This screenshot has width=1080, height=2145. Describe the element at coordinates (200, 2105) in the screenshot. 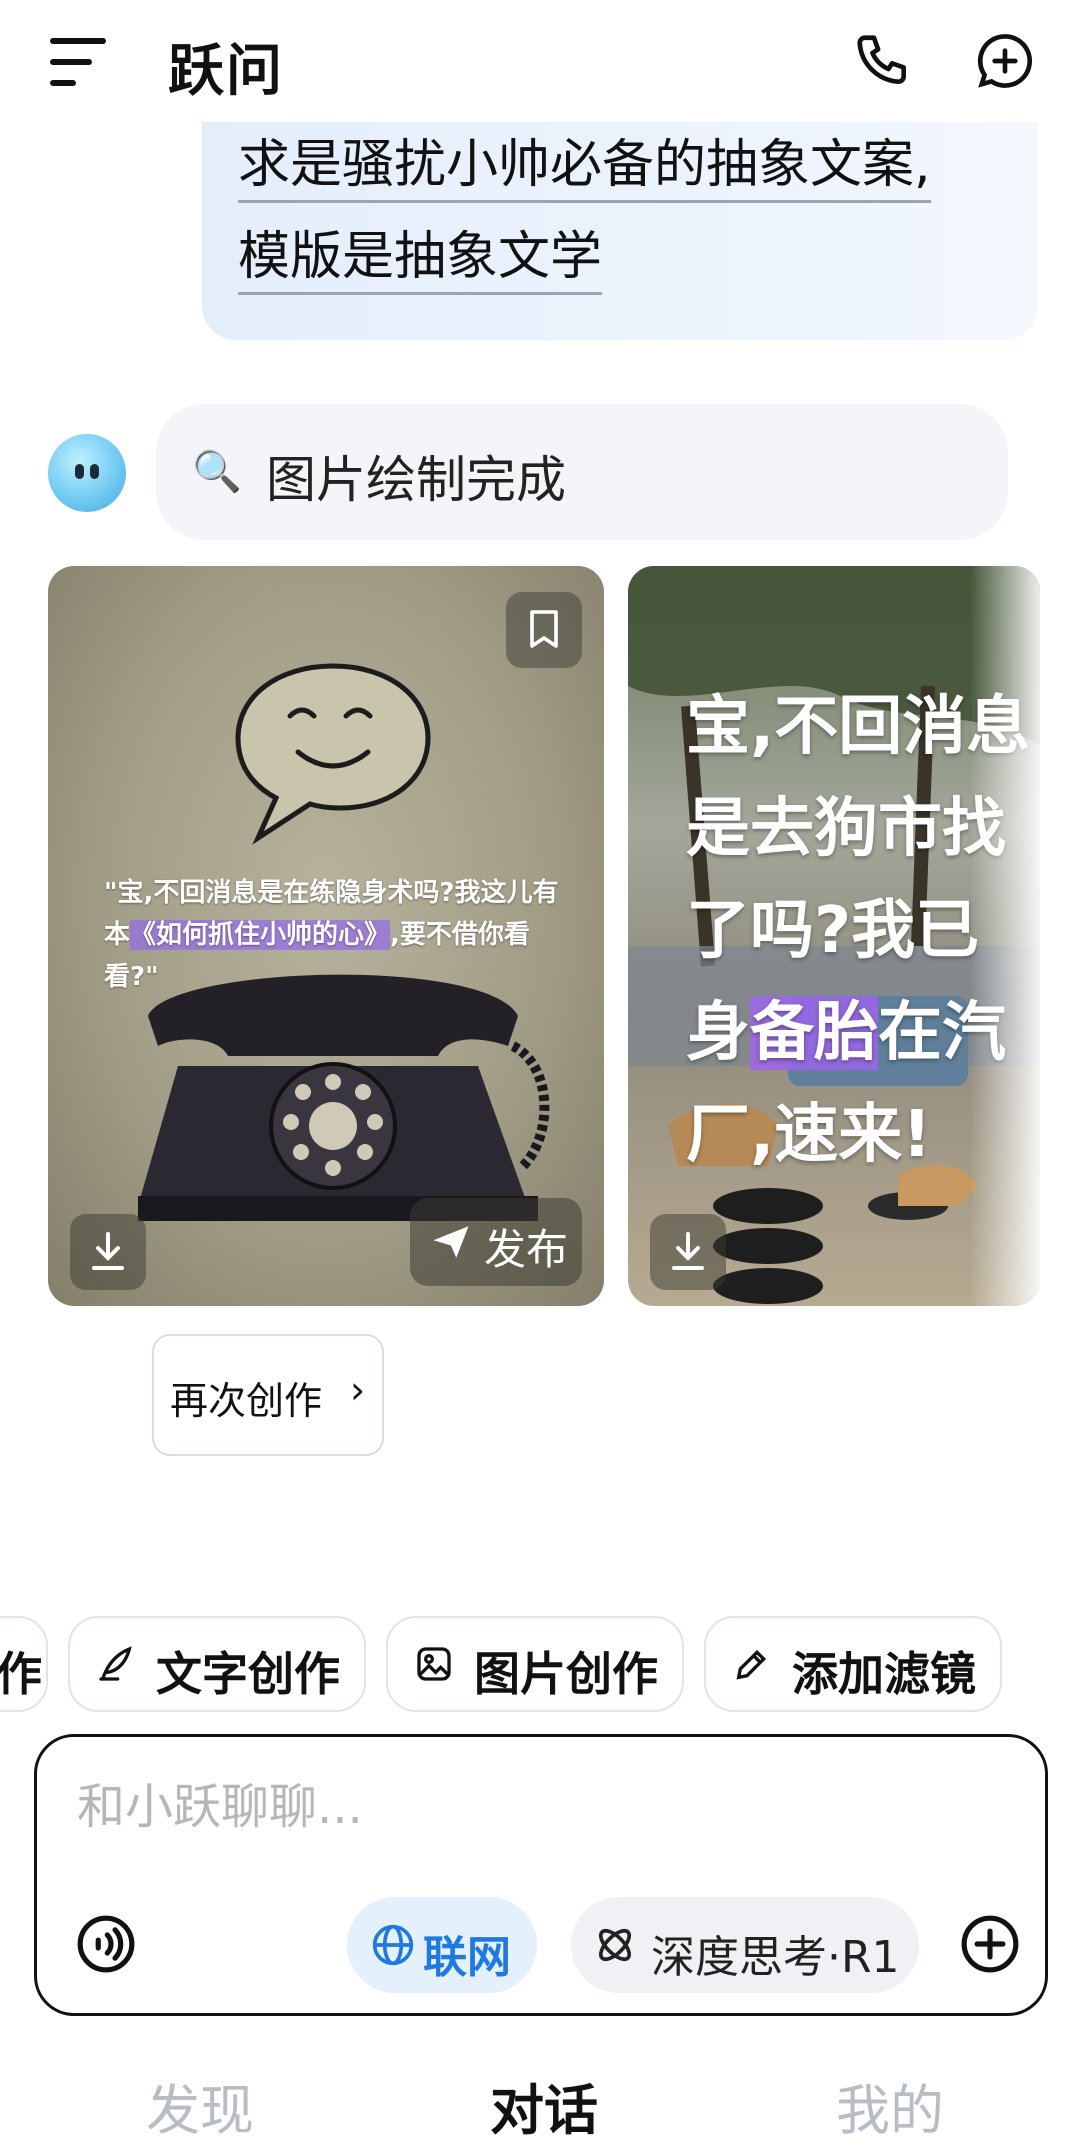

I see `nav-discover: 发现` at that location.